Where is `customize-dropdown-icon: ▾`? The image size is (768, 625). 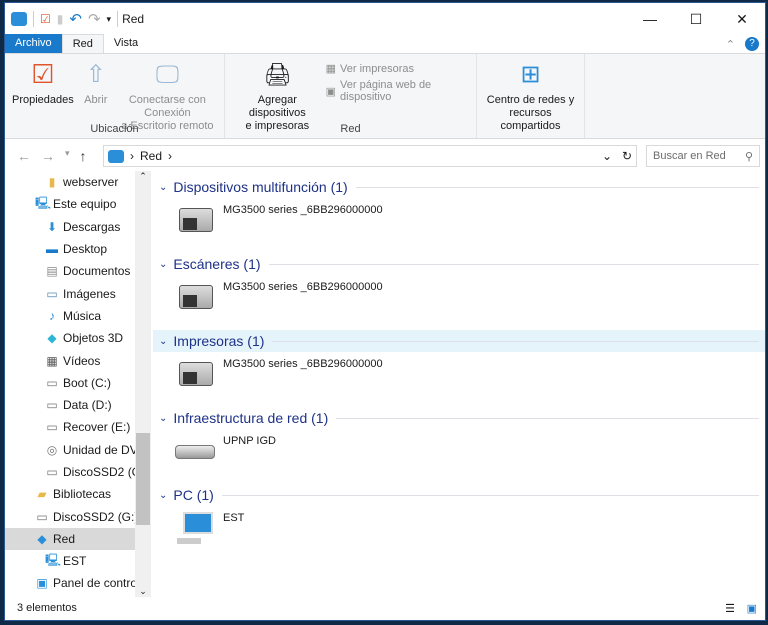
customize-dropdown-icon: ▾ is located at coordinates (109, 19).